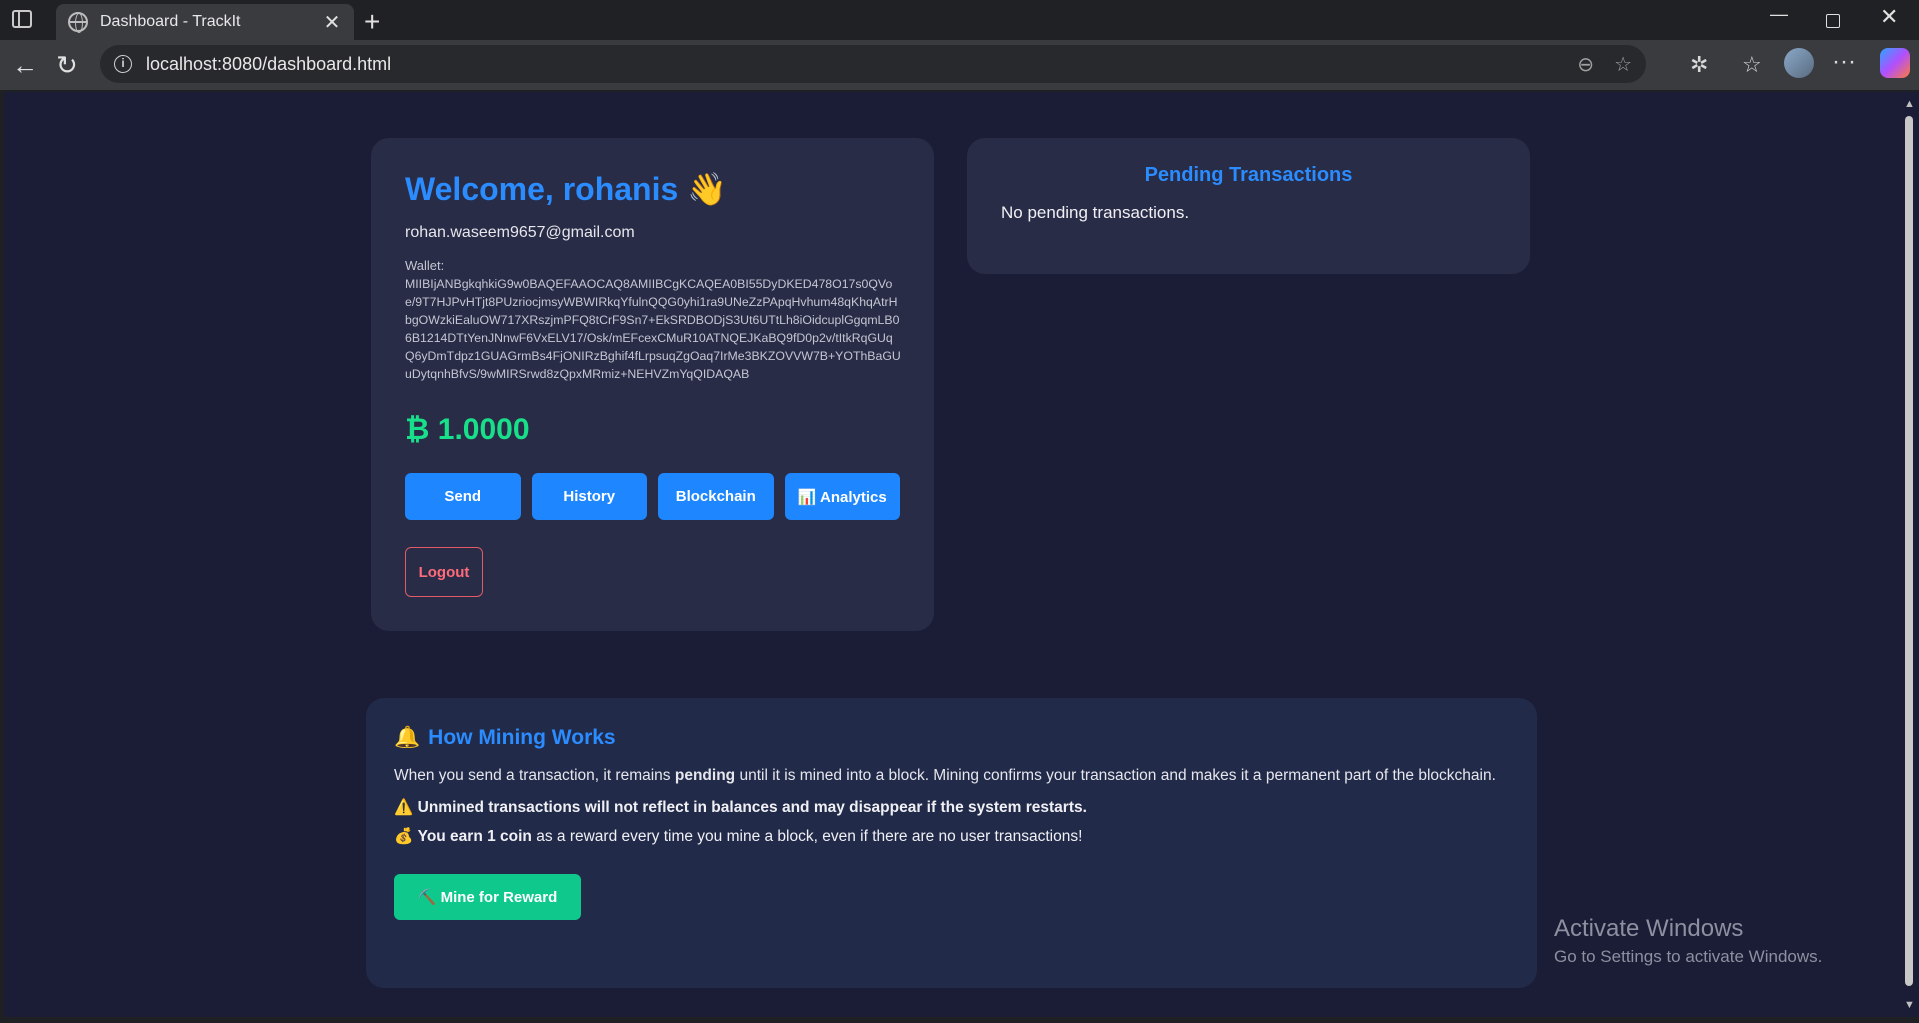  What do you see at coordinates (425, 265) in the screenshot?
I see `wallet-label: Wallet:` at bounding box center [425, 265].